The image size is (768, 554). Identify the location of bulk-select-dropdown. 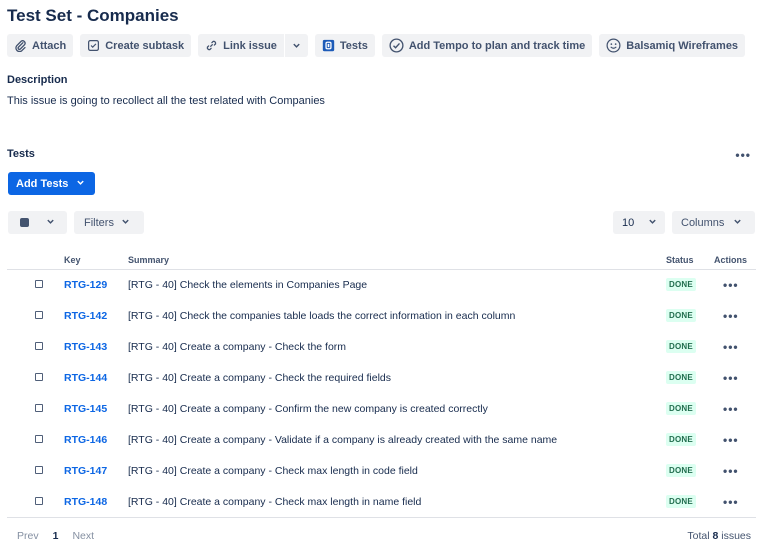
(37, 222).